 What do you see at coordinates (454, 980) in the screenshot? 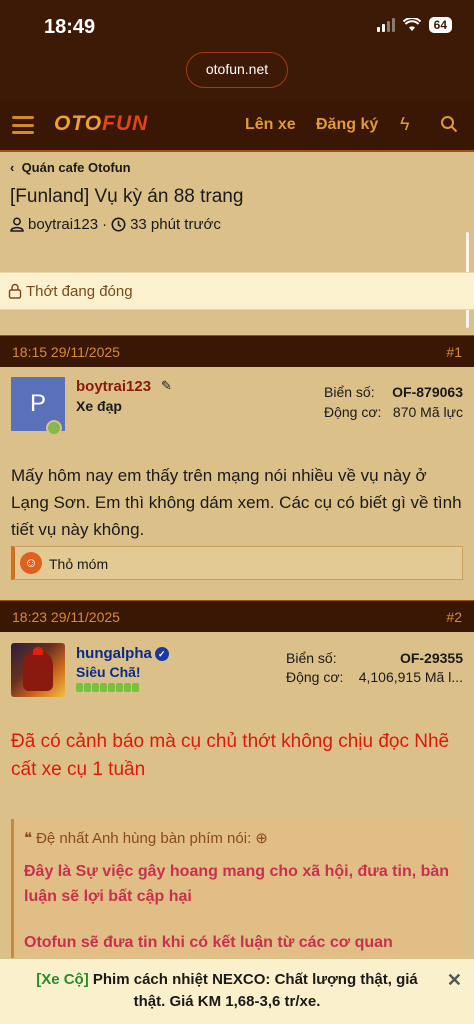
I see `close-icon: ✕` at bounding box center [454, 980].